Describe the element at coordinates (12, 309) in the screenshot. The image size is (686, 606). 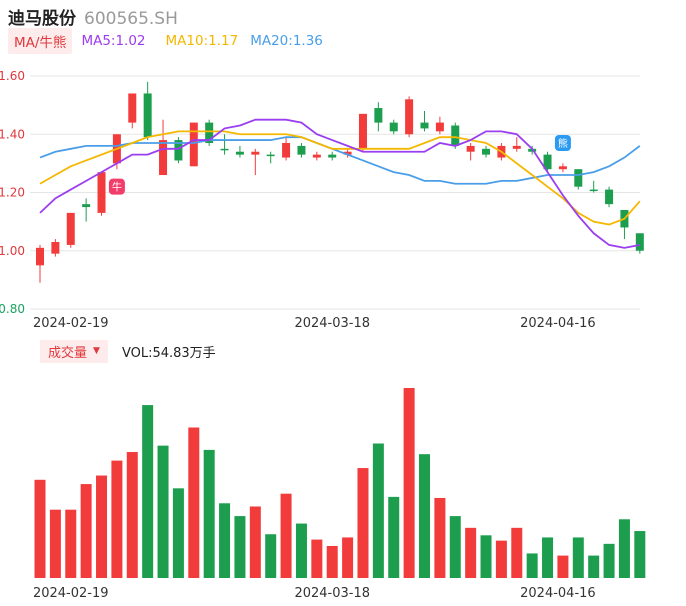
I see `y-tick-label: 0.80` at that location.